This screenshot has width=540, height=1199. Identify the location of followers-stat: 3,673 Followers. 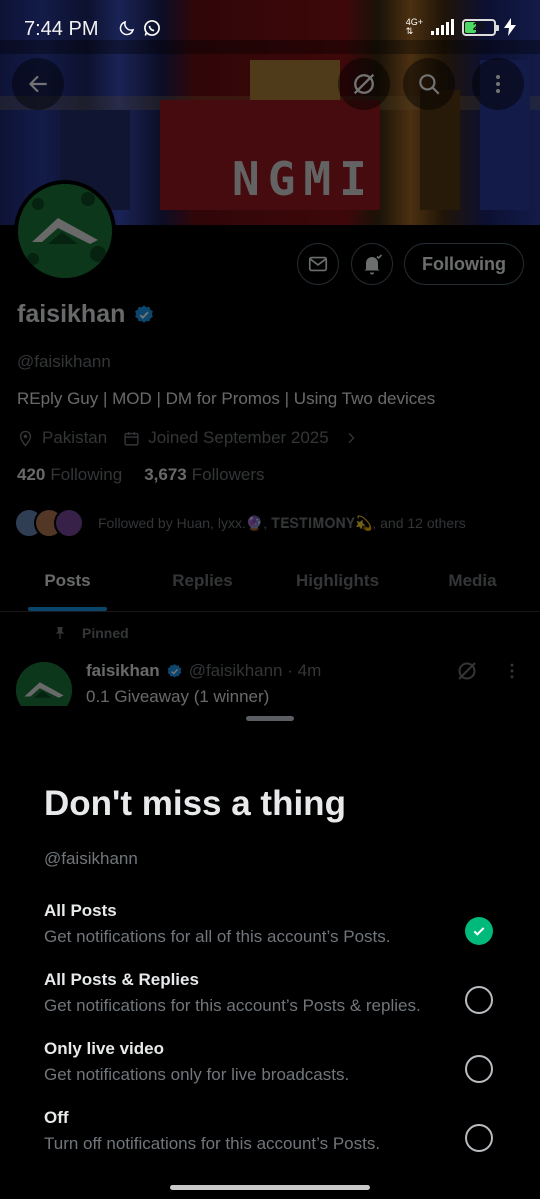
(204, 475).